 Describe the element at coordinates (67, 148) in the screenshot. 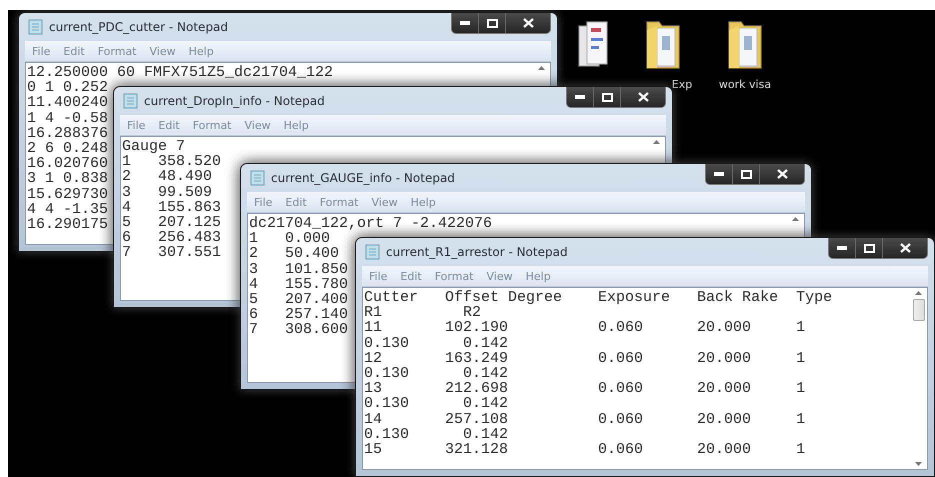

I see `text-line: 2 6 0.248` at that location.